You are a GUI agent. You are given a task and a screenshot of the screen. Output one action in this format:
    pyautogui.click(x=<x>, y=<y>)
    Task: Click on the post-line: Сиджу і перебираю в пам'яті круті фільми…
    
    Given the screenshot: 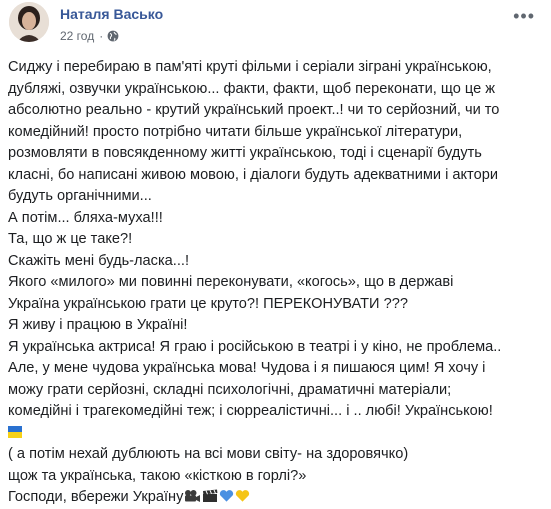 What is the action you would take?
    pyautogui.click(x=250, y=67)
    